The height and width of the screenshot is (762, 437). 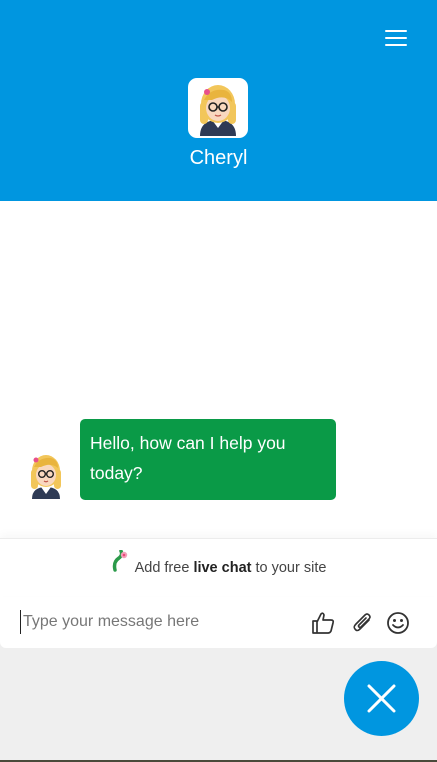 What do you see at coordinates (222, 568) in the screenshot?
I see `branding-bold: live chat` at bounding box center [222, 568].